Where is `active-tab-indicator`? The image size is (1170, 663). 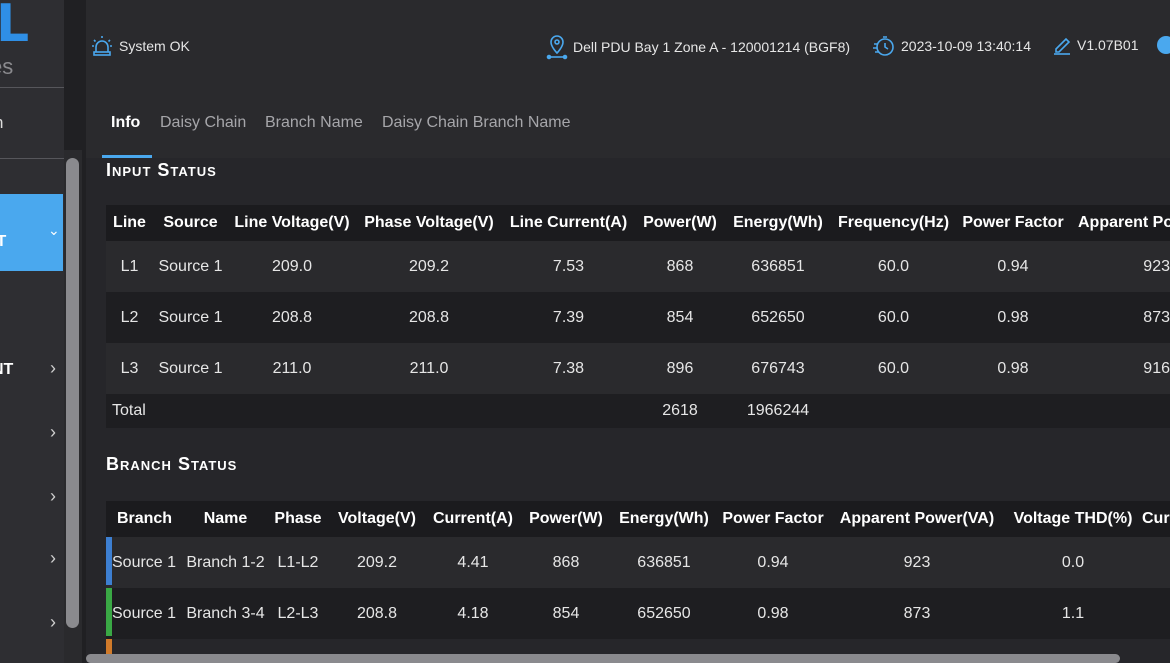
active-tab-indicator is located at coordinates (127, 156).